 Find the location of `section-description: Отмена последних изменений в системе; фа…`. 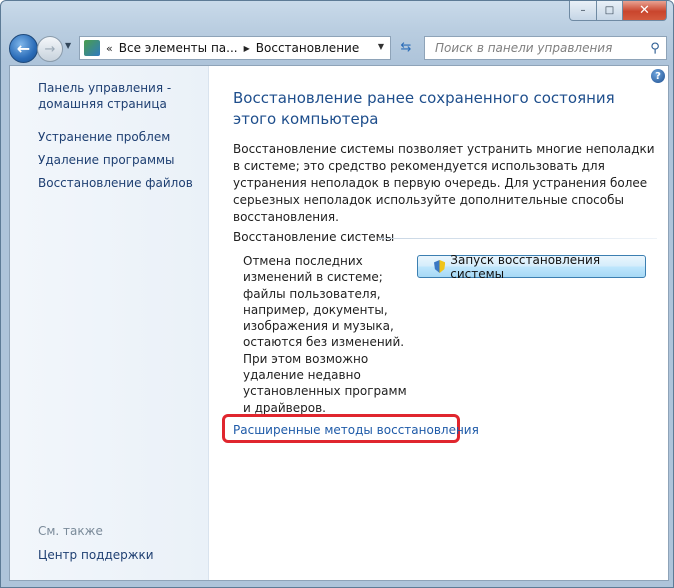

section-description: Отмена последних изменений в системе; фа… is located at coordinates (325, 334).